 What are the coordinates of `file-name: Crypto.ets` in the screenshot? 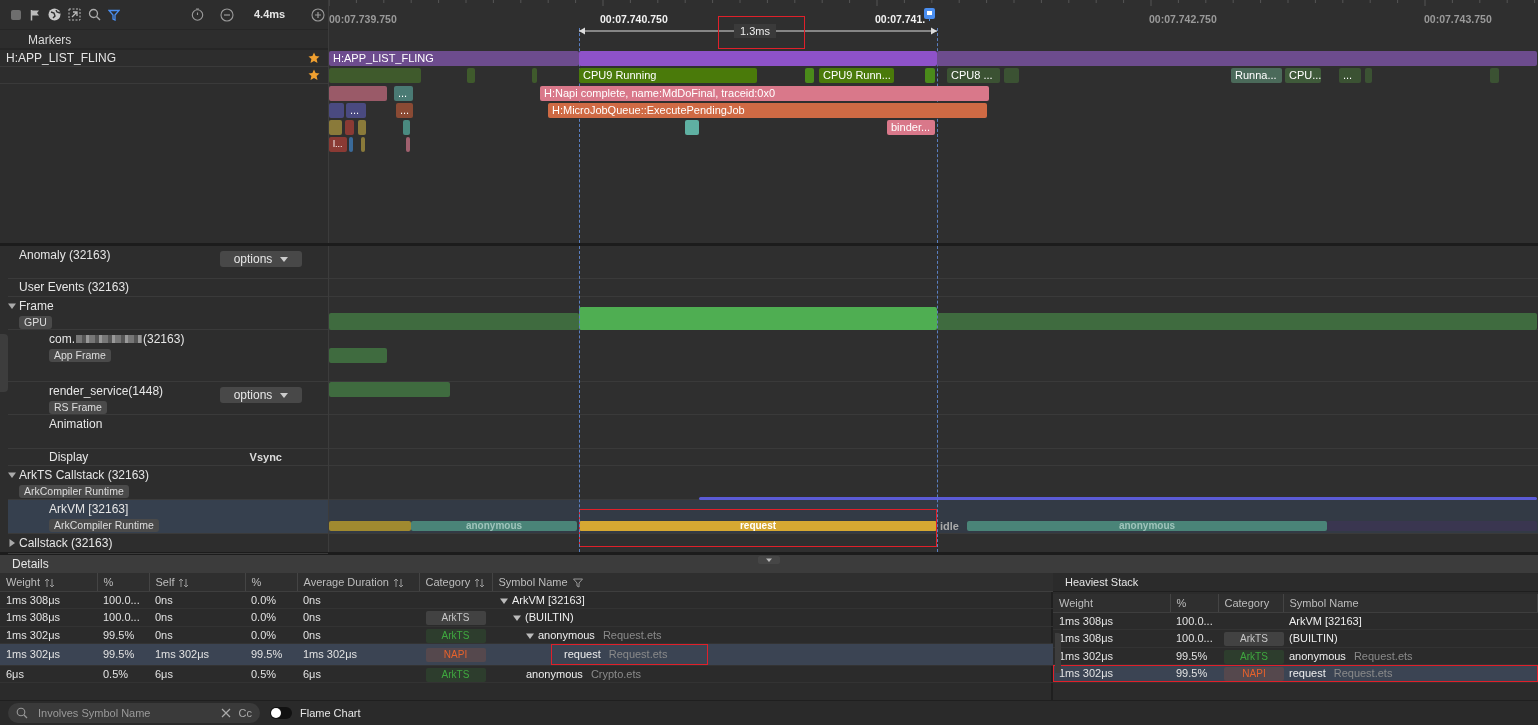 It's located at (615, 673).